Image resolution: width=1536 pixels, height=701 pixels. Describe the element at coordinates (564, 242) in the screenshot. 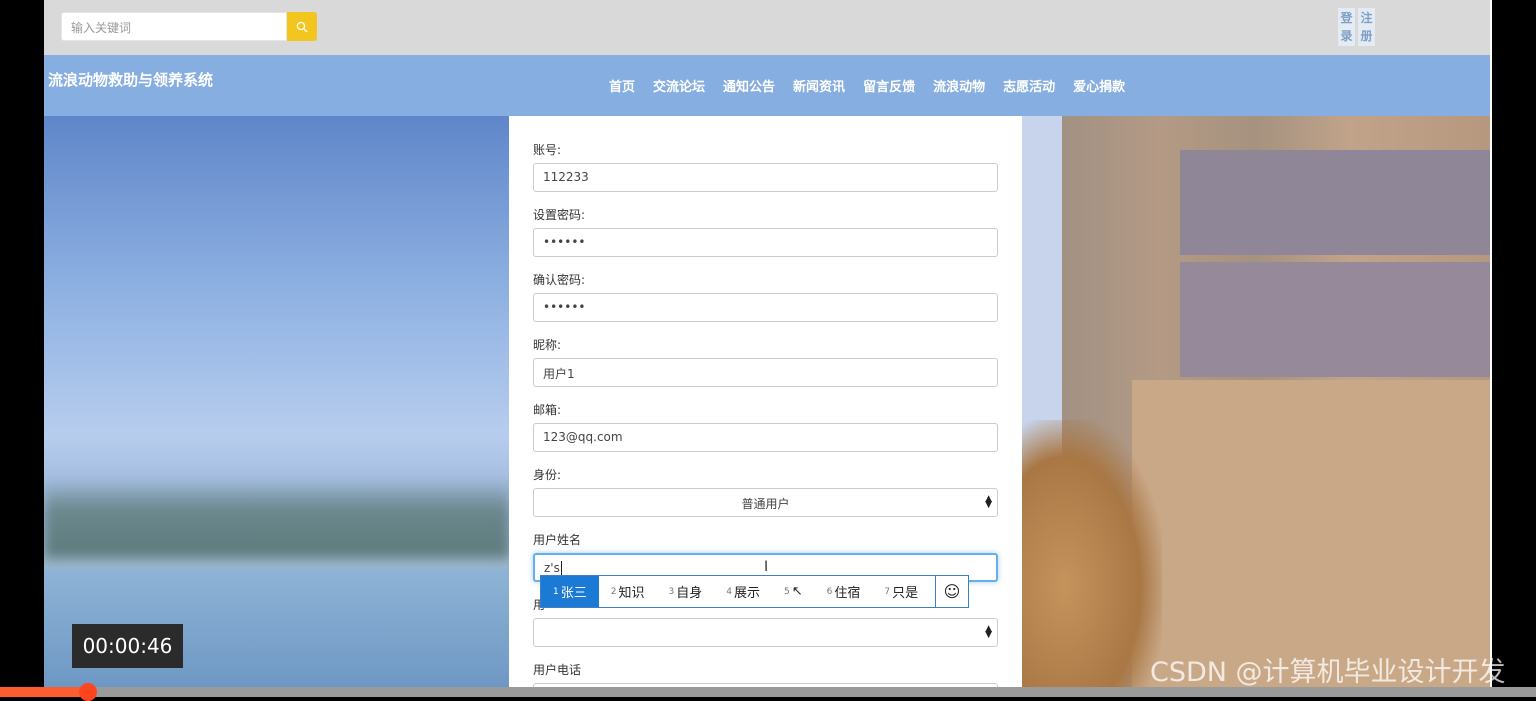

I see `password-value: ••••••` at that location.